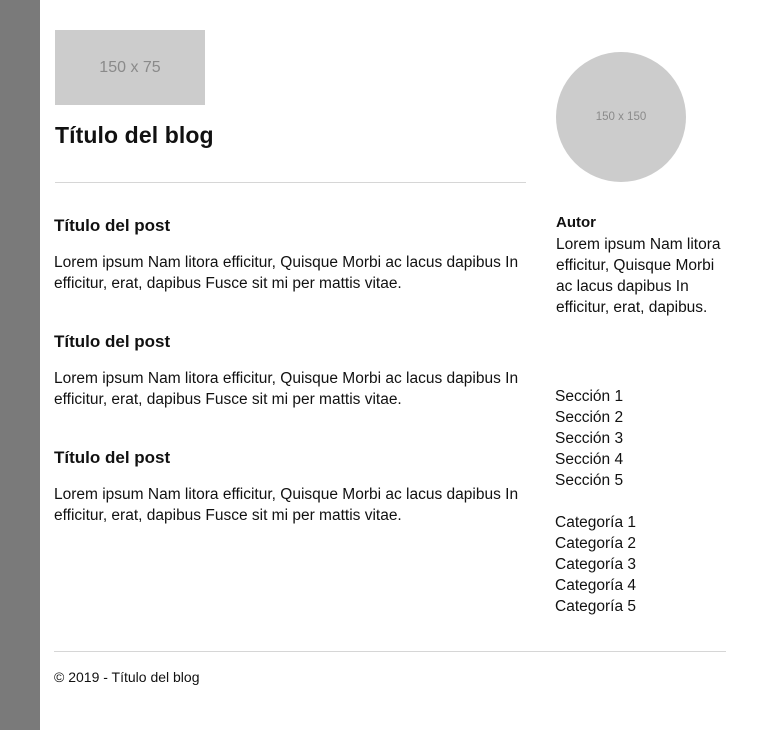 The height and width of the screenshot is (730, 768). I want to click on category-link-1: Categoría 1, so click(595, 522).